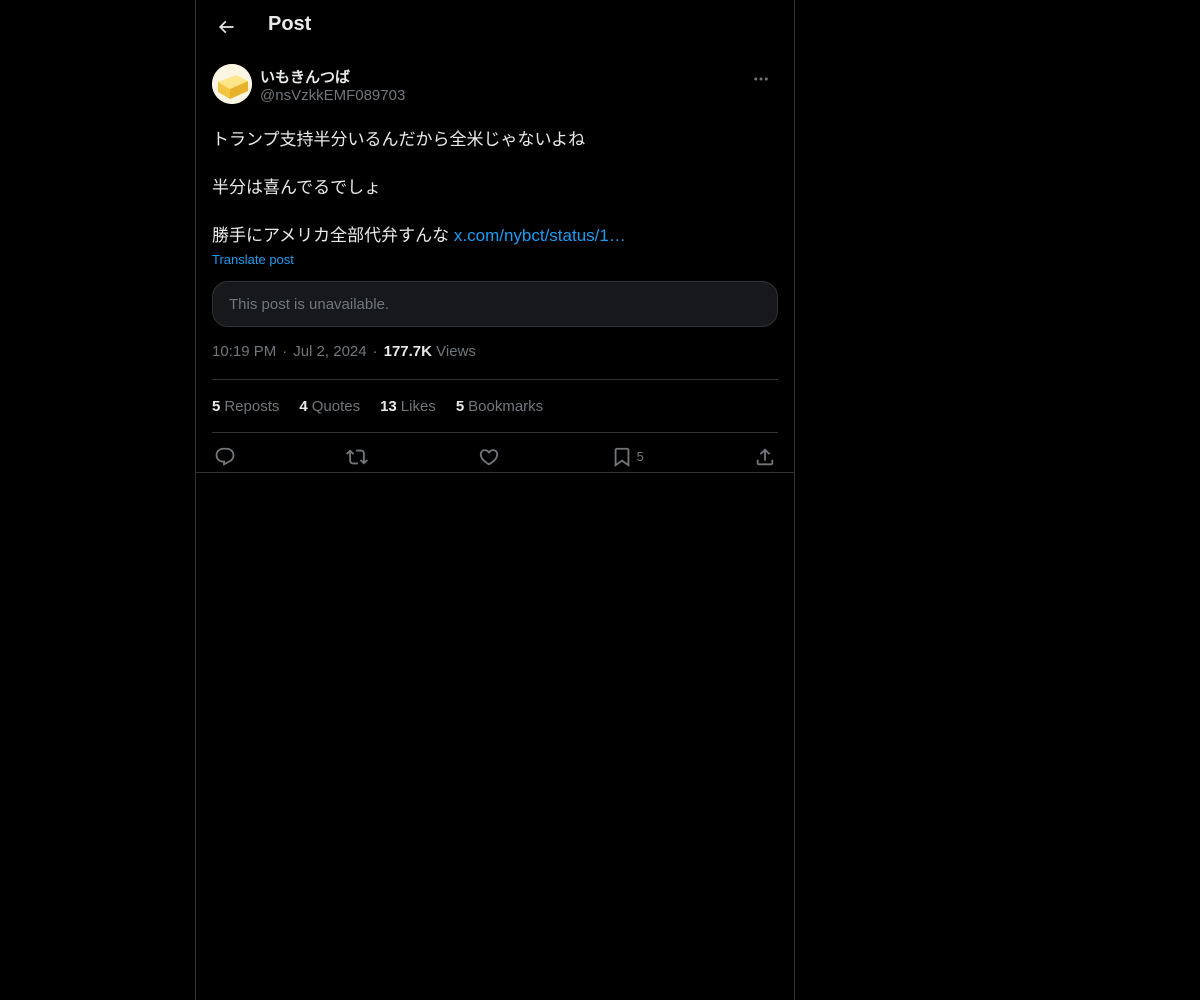 The width and height of the screenshot is (1200, 1000). What do you see at coordinates (640, 456) in the screenshot?
I see `bookmark-count: 5` at bounding box center [640, 456].